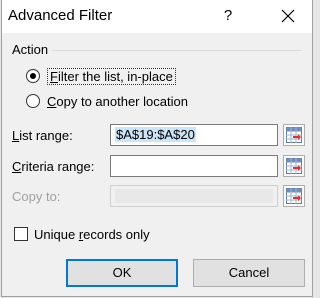  Describe the element at coordinates (36, 196) in the screenshot. I see `copy-to-label: Copy to:` at that location.